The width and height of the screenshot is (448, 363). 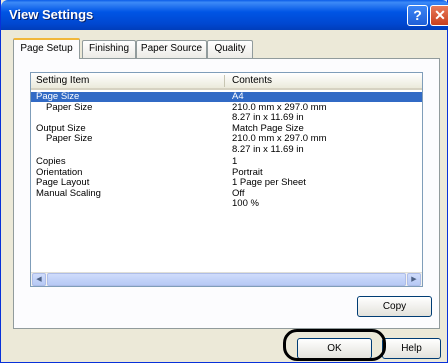 What do you see at coordinates (51, 14) in the screenshot?
I see `window-title: View Settings` at bounding box center [51, 14].